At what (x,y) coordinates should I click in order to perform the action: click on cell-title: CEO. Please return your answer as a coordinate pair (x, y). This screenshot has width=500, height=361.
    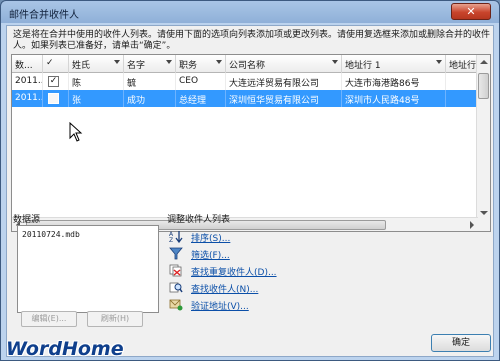
    Looking at the image, I should click on (201, 81).